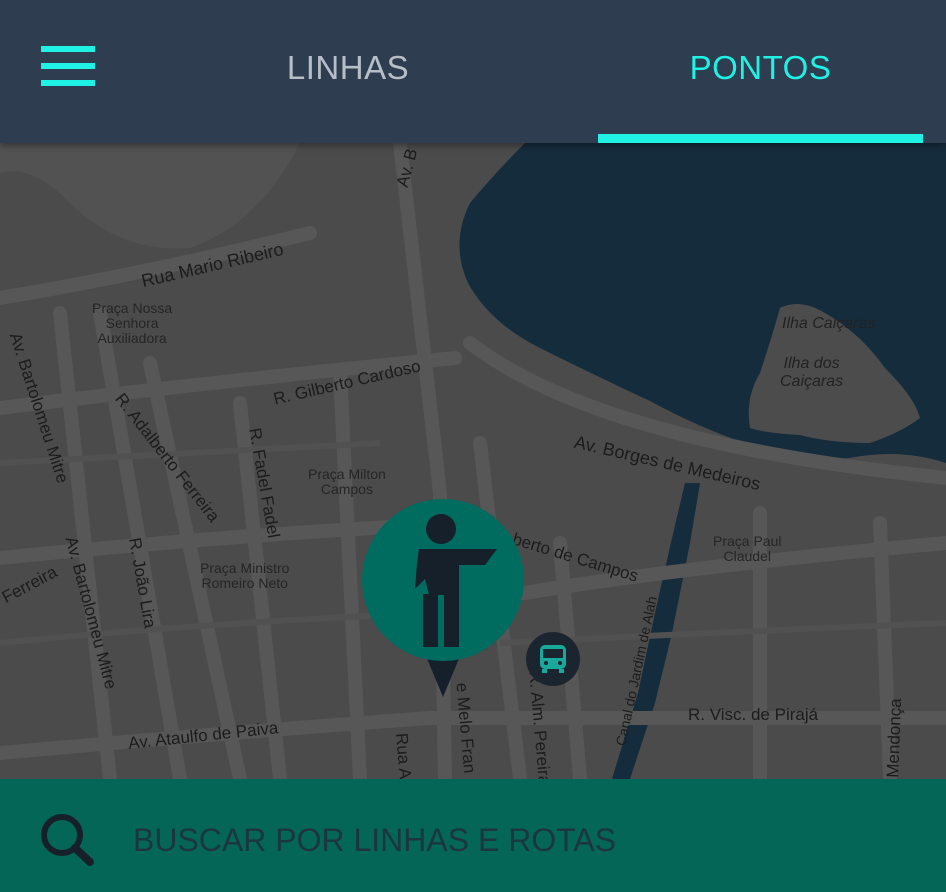 The image size is (946, 892). I want to click on place-label: Praça Paul Claudel, so click(747, 548).